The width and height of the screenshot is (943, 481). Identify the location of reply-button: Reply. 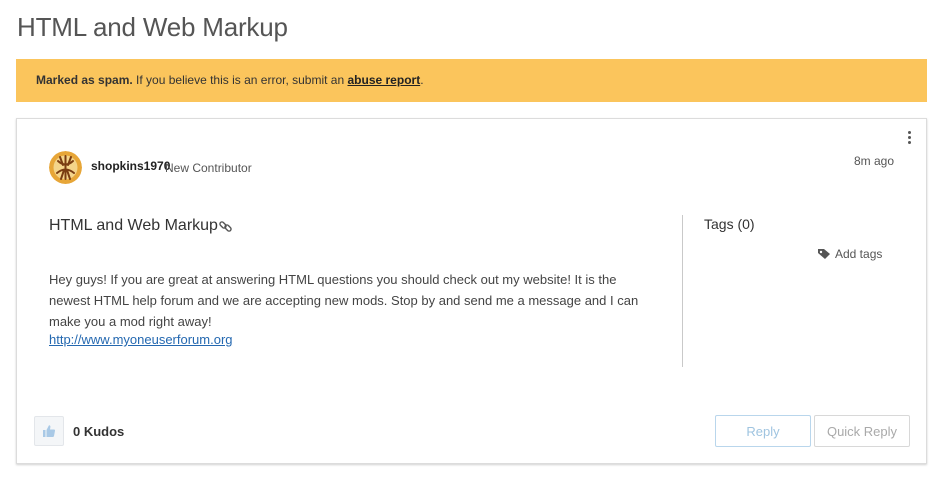
(763, 431).